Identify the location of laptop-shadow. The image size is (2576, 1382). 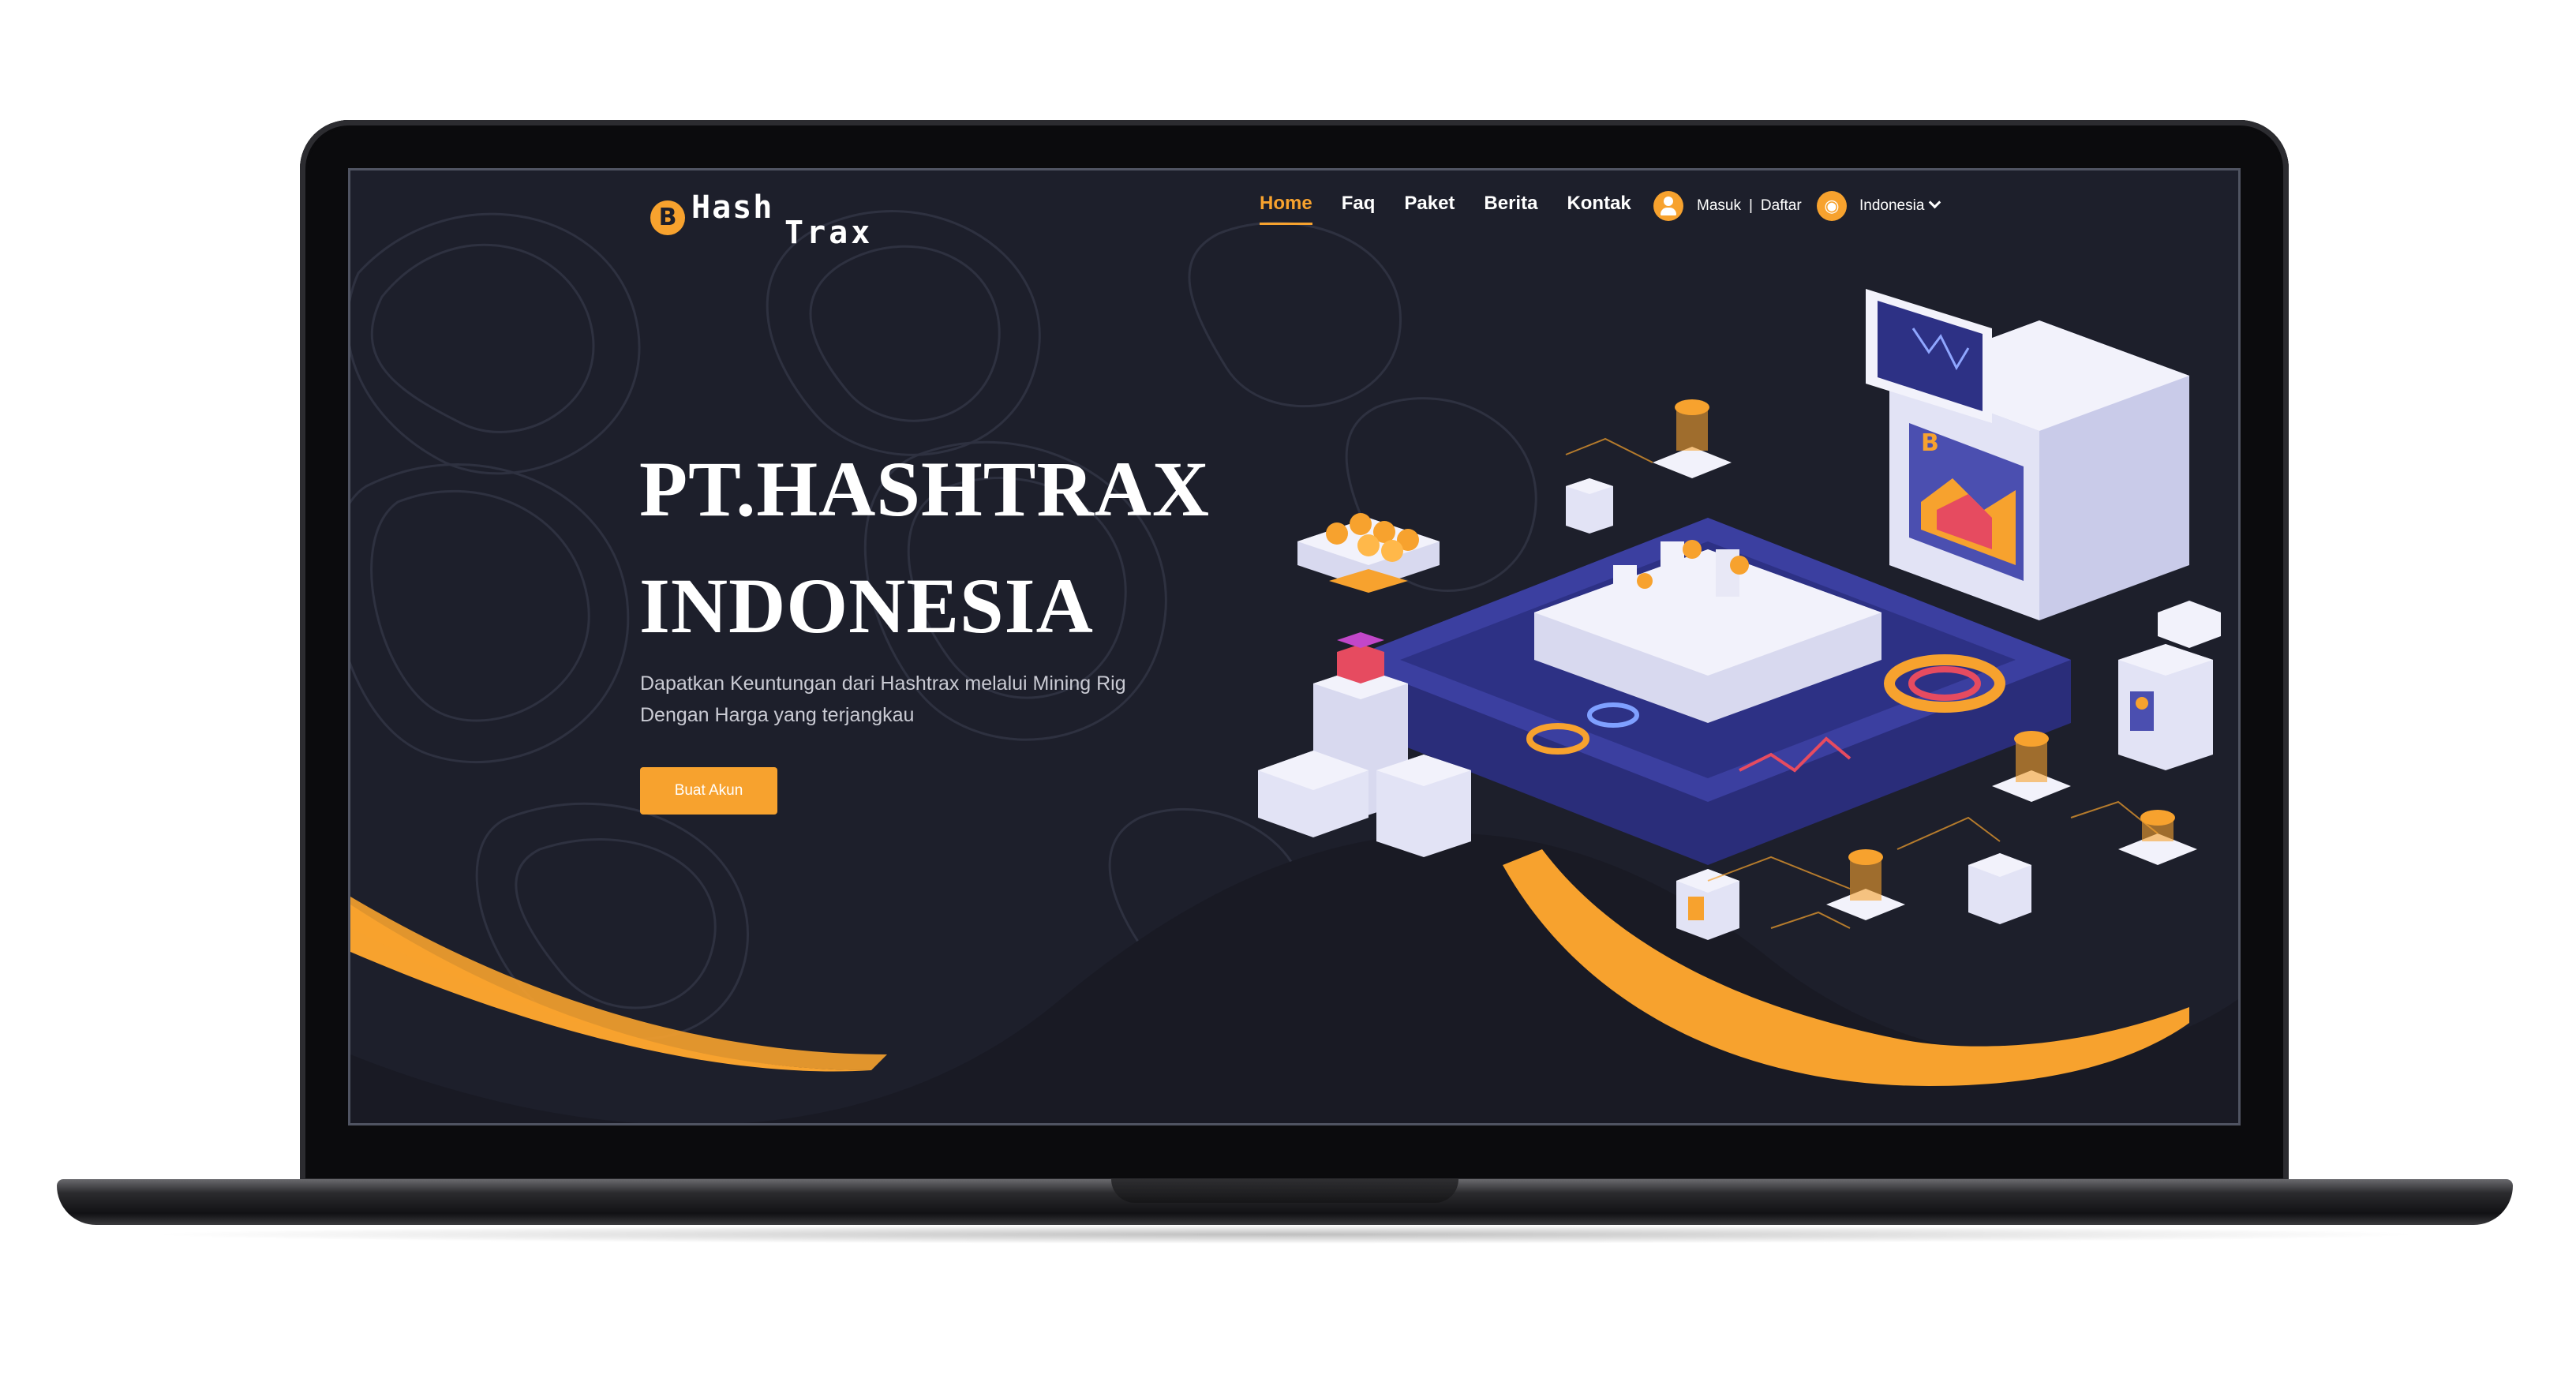
(1286, 1234).